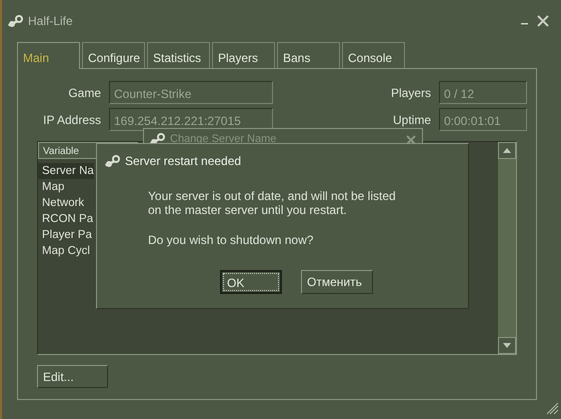  Describe the element at coordinates (272, 203) in the screenshot. I see `message-text: Your server is out of date, and will not be listed on the master server until you restart.` at that location.